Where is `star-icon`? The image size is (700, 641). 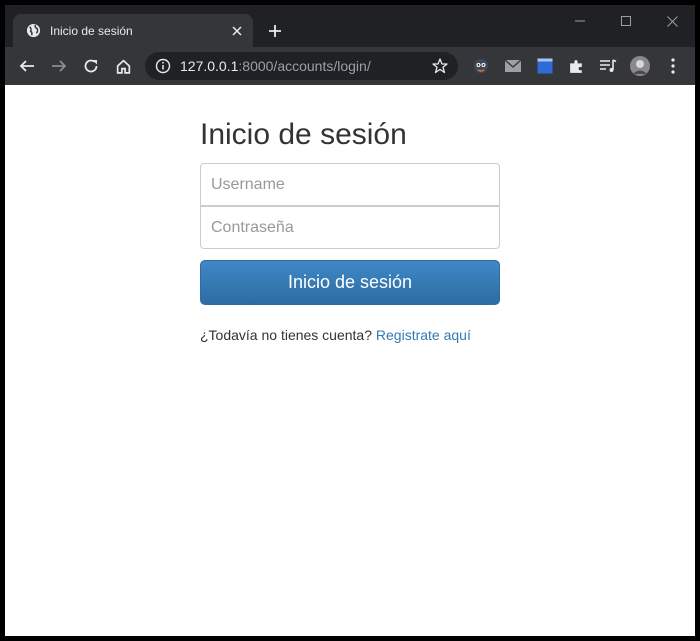 star-icon is located at coordinates (440, 66).